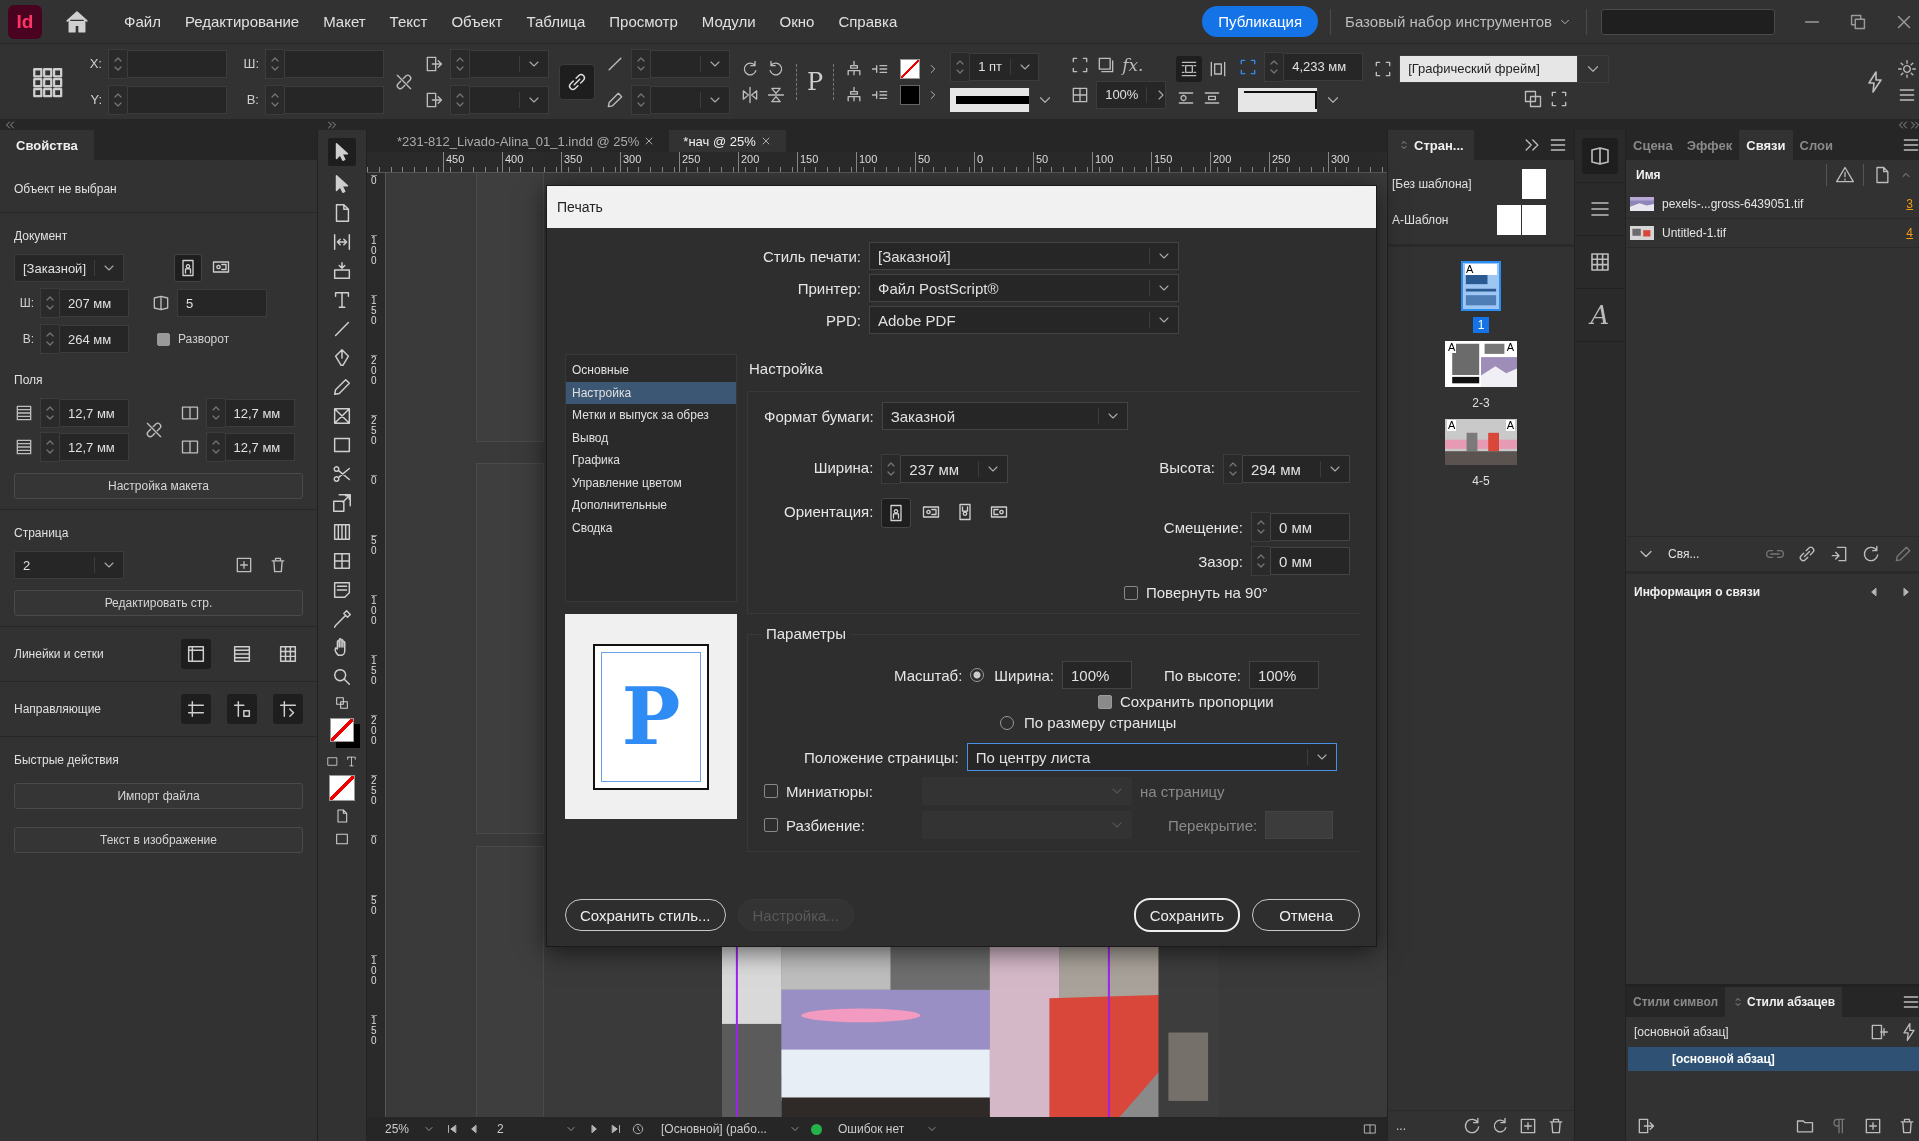 The height and width of the screenshot is (1141, 1919). What do you see at coordinates (1133, 64) in the screenshot?
I see `effects-button: fx.` at bounding box center [1133, 64].